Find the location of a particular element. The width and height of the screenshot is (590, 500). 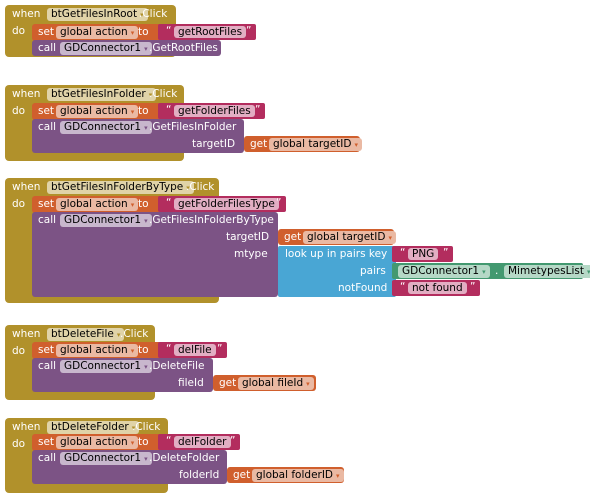

component-dropdown: btGetFilesInRoot ▾ is located at coordinates (97, 14).